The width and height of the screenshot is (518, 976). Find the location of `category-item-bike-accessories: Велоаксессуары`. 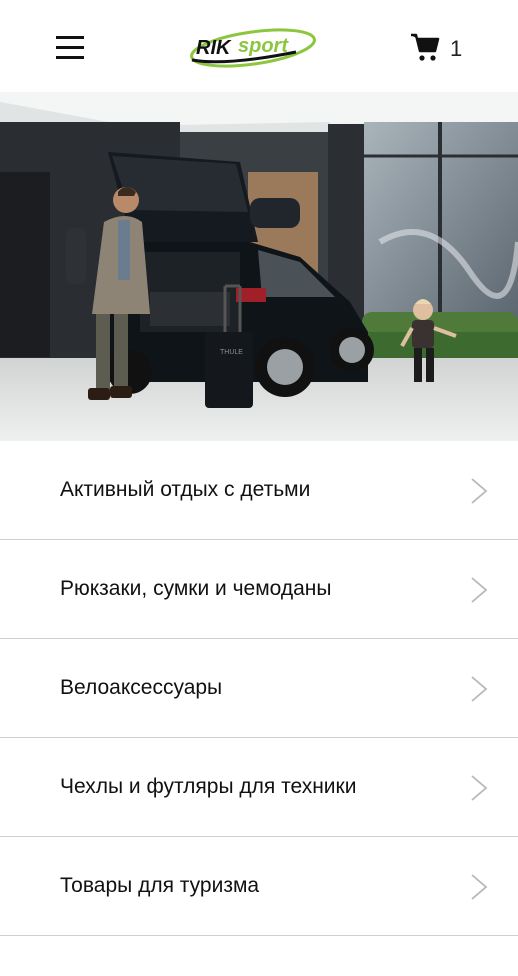

category-item-bike-accessories: Велоаксессуары is located at coordinates (259, 688).